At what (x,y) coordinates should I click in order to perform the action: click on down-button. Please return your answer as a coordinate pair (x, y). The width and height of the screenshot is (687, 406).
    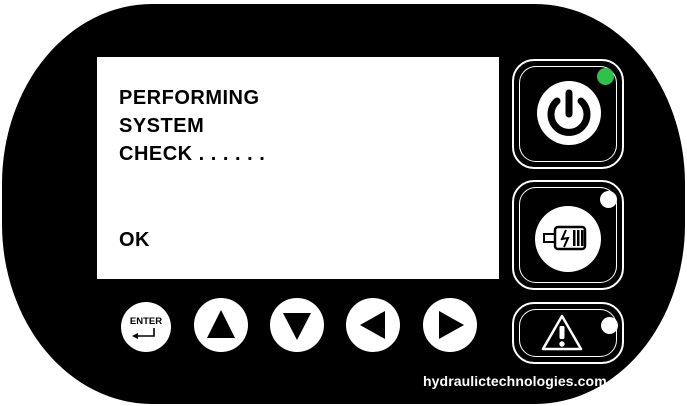
    Looking at the image, I should click on (297, 325).